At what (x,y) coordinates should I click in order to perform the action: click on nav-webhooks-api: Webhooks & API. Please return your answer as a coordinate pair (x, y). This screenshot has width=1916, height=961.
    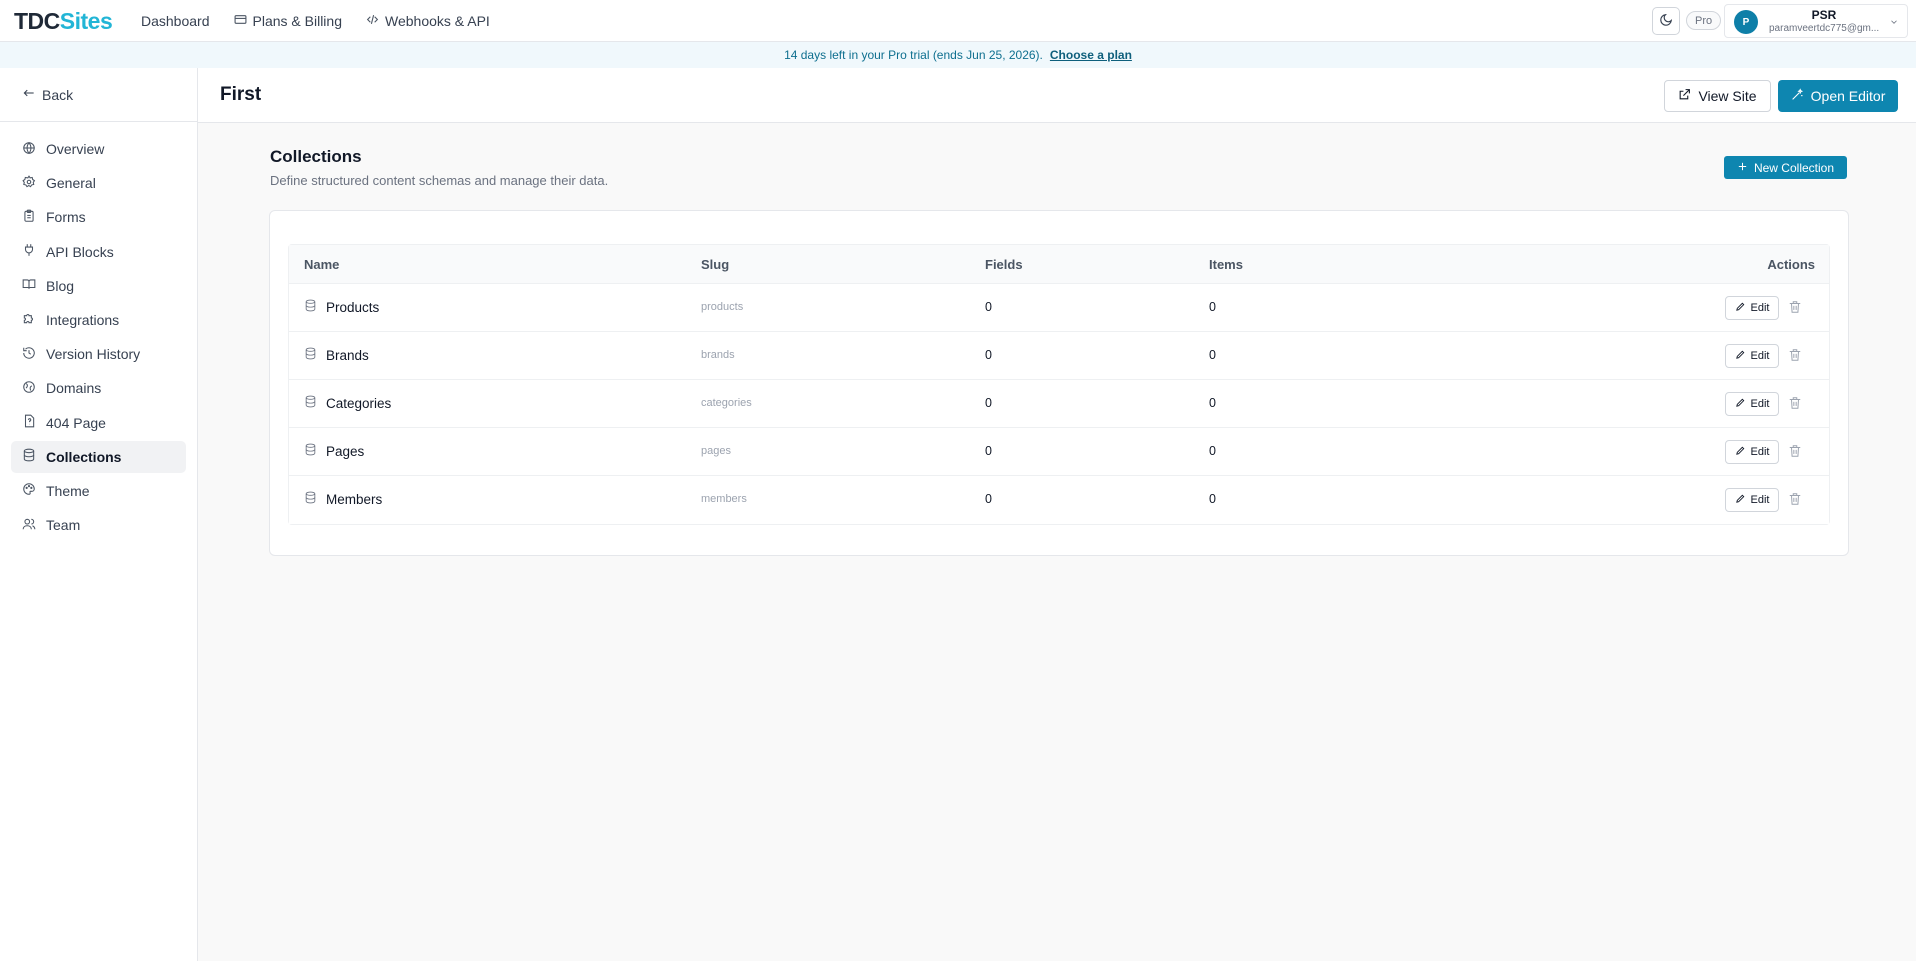
    Looking at the image, I should click on (428, 21).